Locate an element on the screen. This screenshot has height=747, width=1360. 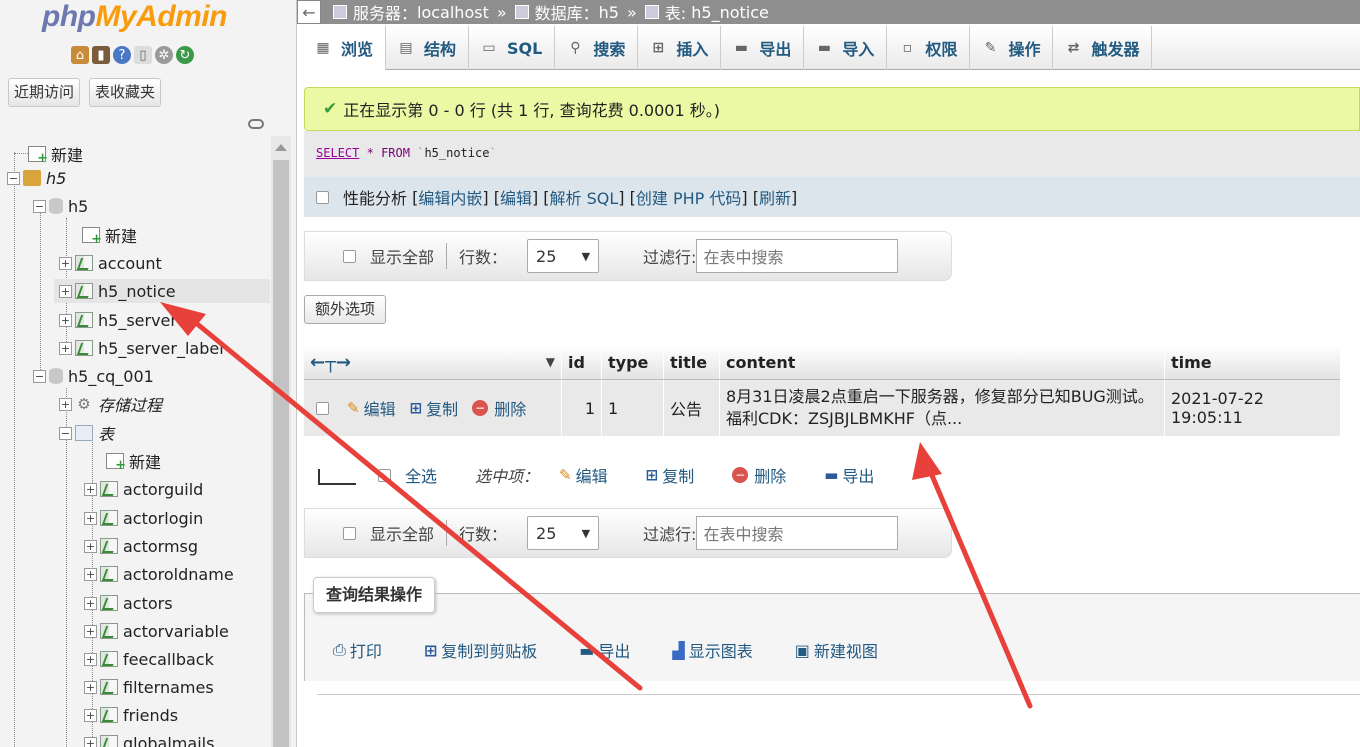
tree-table-item: + actorguild is located at coordinates (143, 489).